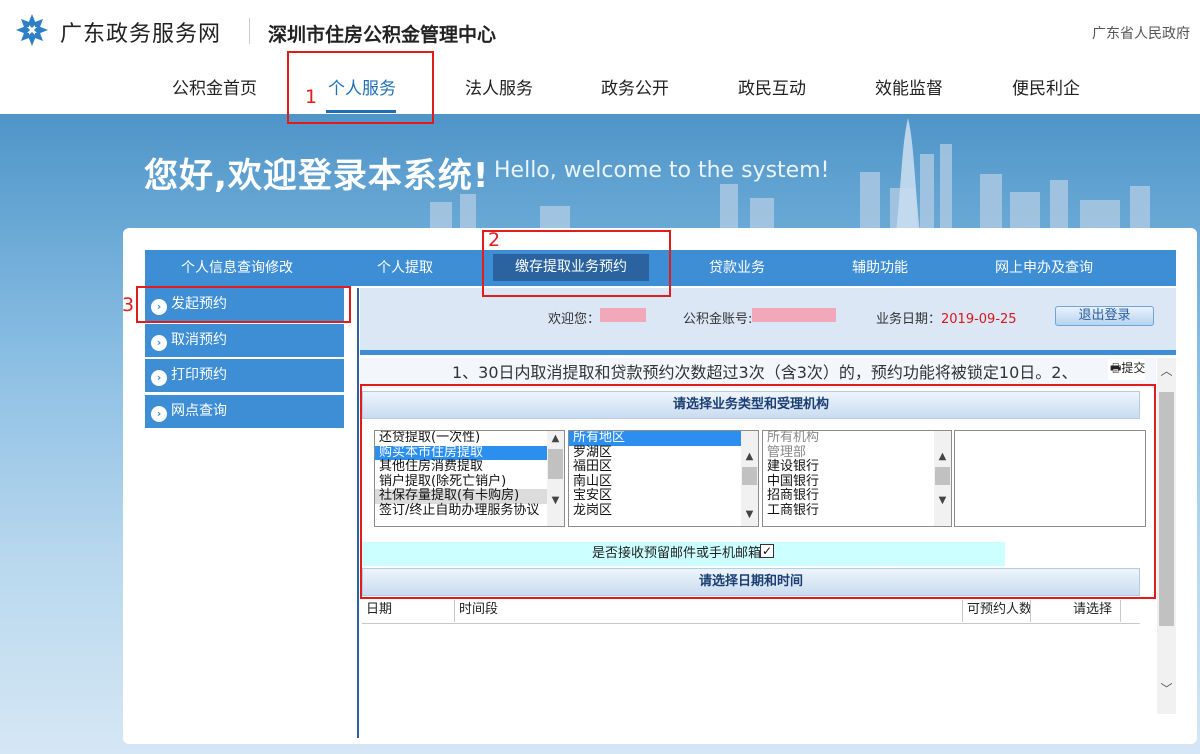 Image resolution: width=1200 pixels, height=754 pixels. Describe the element at coordinates (600, 31) in the screenshot. I see `top-header: 广东政务服务网 深圳市住房公积金管理中心 广东省人民政府` at that location.